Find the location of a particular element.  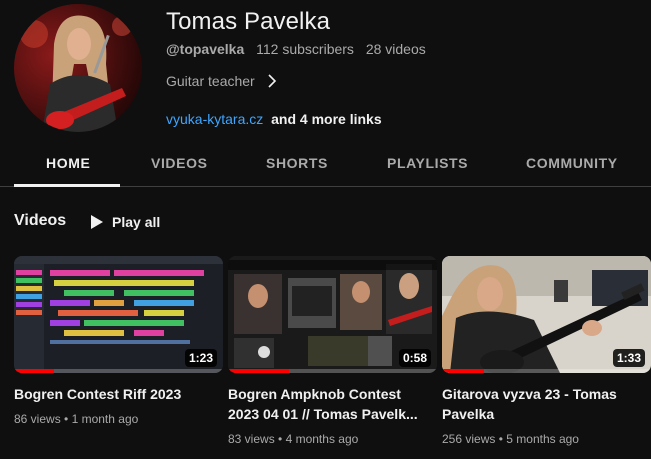

play-icon is located at coordinates (97, 222).